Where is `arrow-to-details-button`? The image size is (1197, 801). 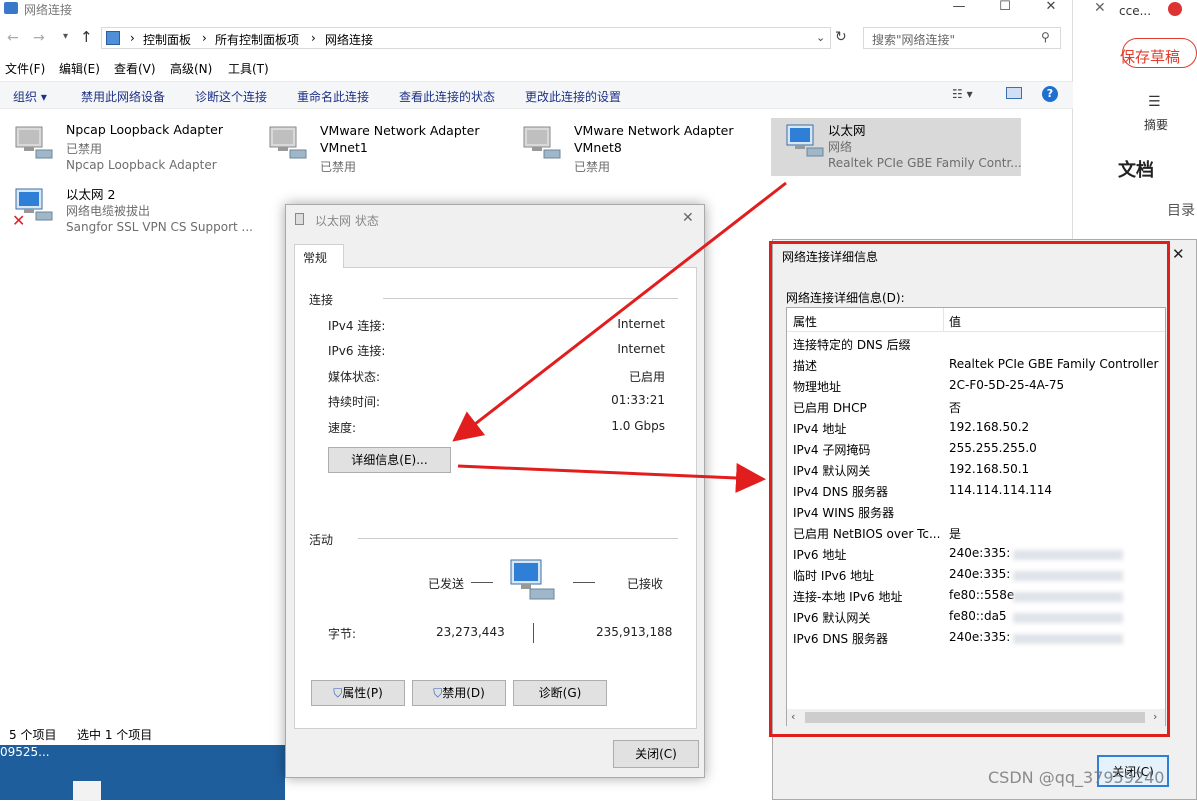 arrow-to-details-button is located at coordinates (619, 311).